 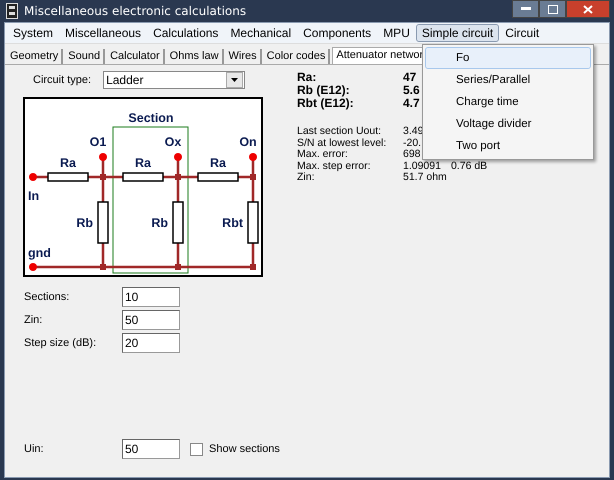 I want to click on field-label: Uin:, so click(x=34, y=449).